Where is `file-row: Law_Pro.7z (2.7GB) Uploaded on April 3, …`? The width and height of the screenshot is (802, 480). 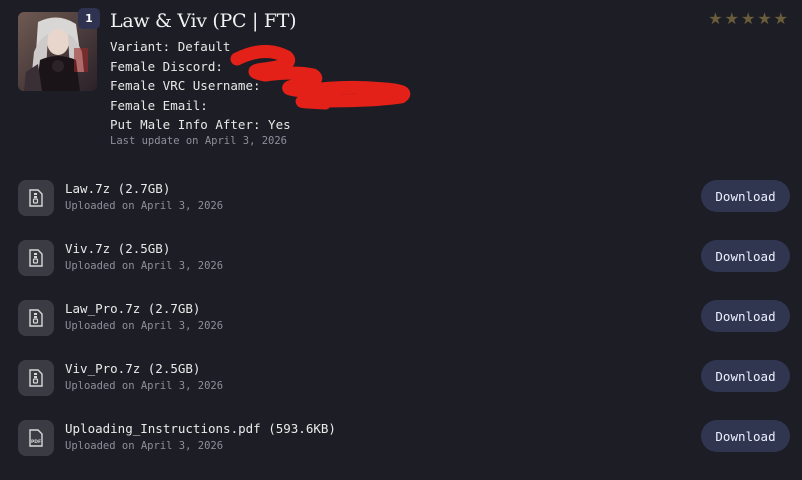 file-row: Law_Pro.7z (2.7GB) Uploaded on April 3, … is located at coordinates (401, 330).